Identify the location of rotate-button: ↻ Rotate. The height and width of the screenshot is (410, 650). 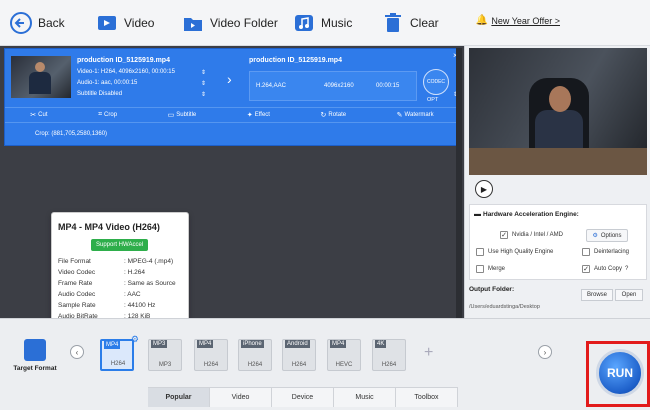
(334, 115).